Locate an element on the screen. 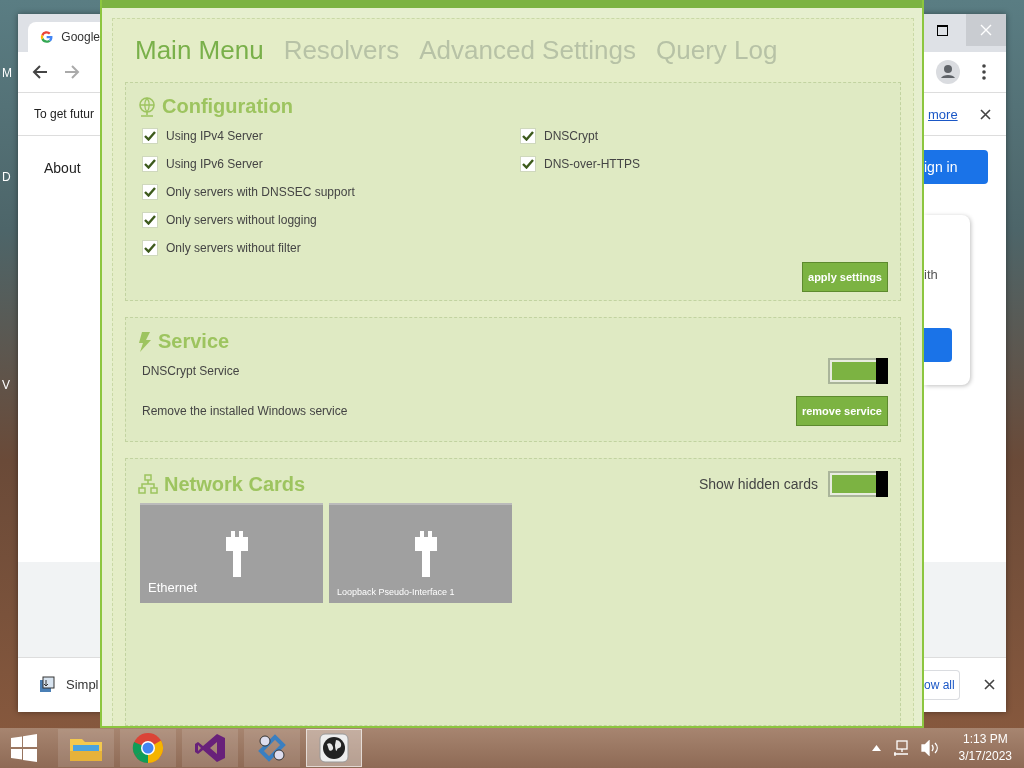 This screenshot has width=1024, height=768. option-label: Using IPv6 Server is located at coordinates (214, 164).